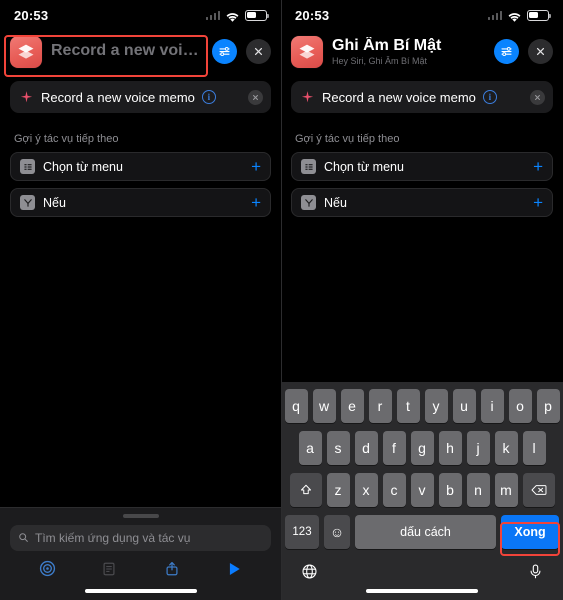 Image resolution: width=563 pixels, height=600 pixels. I want to click on panel-divider, so click(281, 300).